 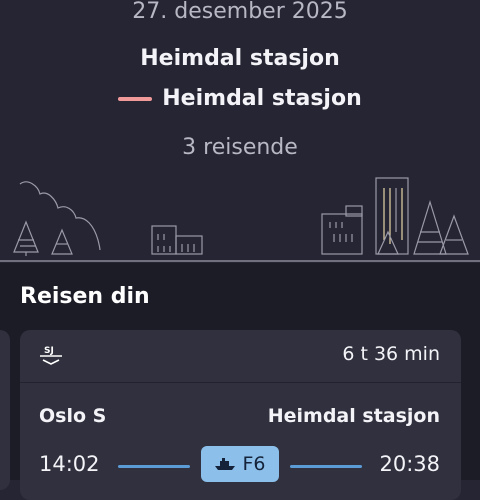 I want to click on route-line-left, so click(x=154, y=466).